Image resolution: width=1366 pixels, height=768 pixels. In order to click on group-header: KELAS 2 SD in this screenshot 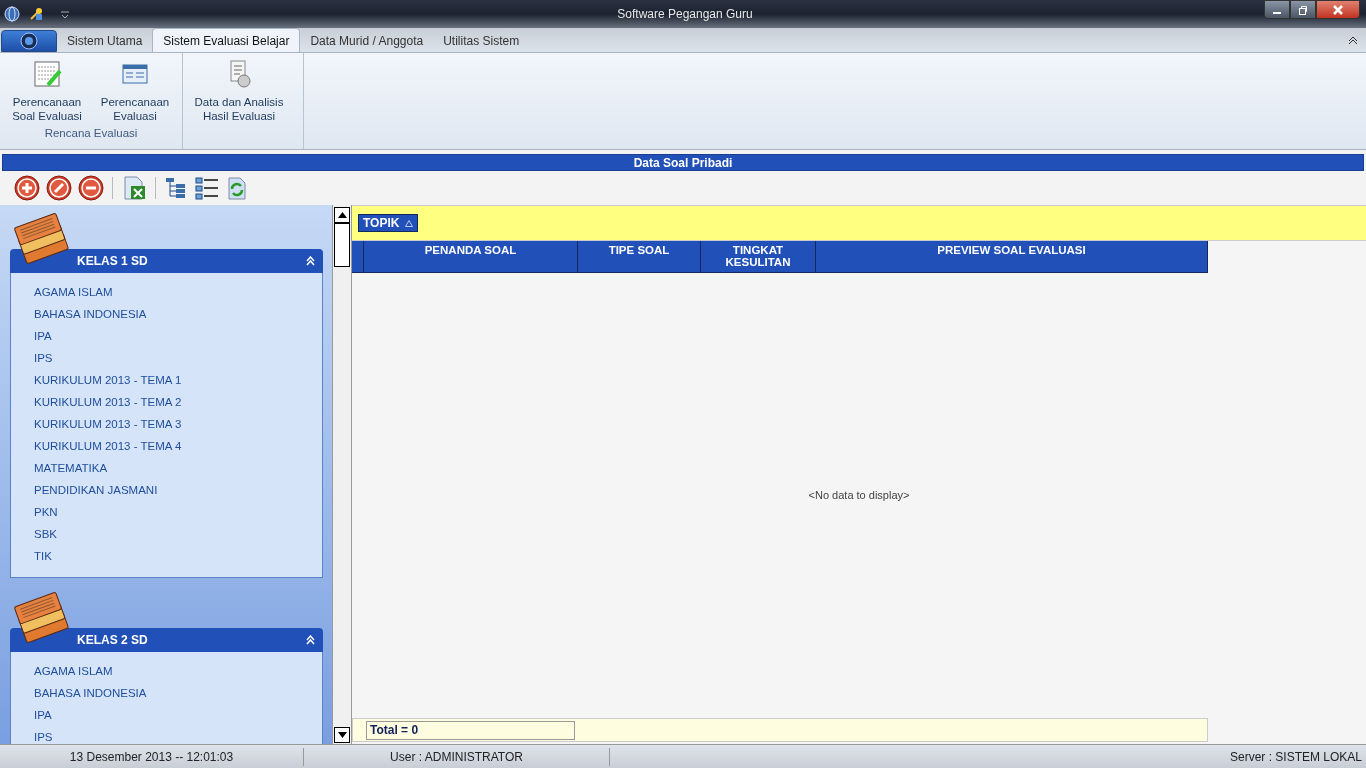, I will do `click(166, 640)`.